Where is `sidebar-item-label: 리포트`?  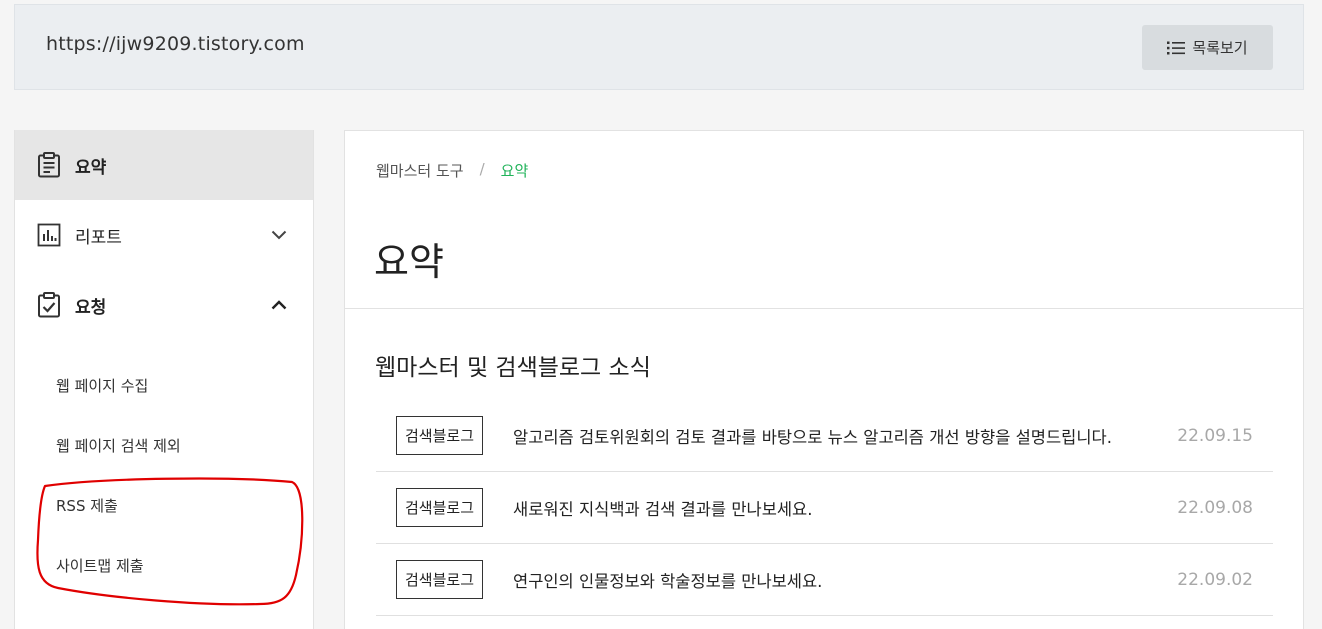 sidebar-item-label: 리포트 is located at coordinates (98, 237).